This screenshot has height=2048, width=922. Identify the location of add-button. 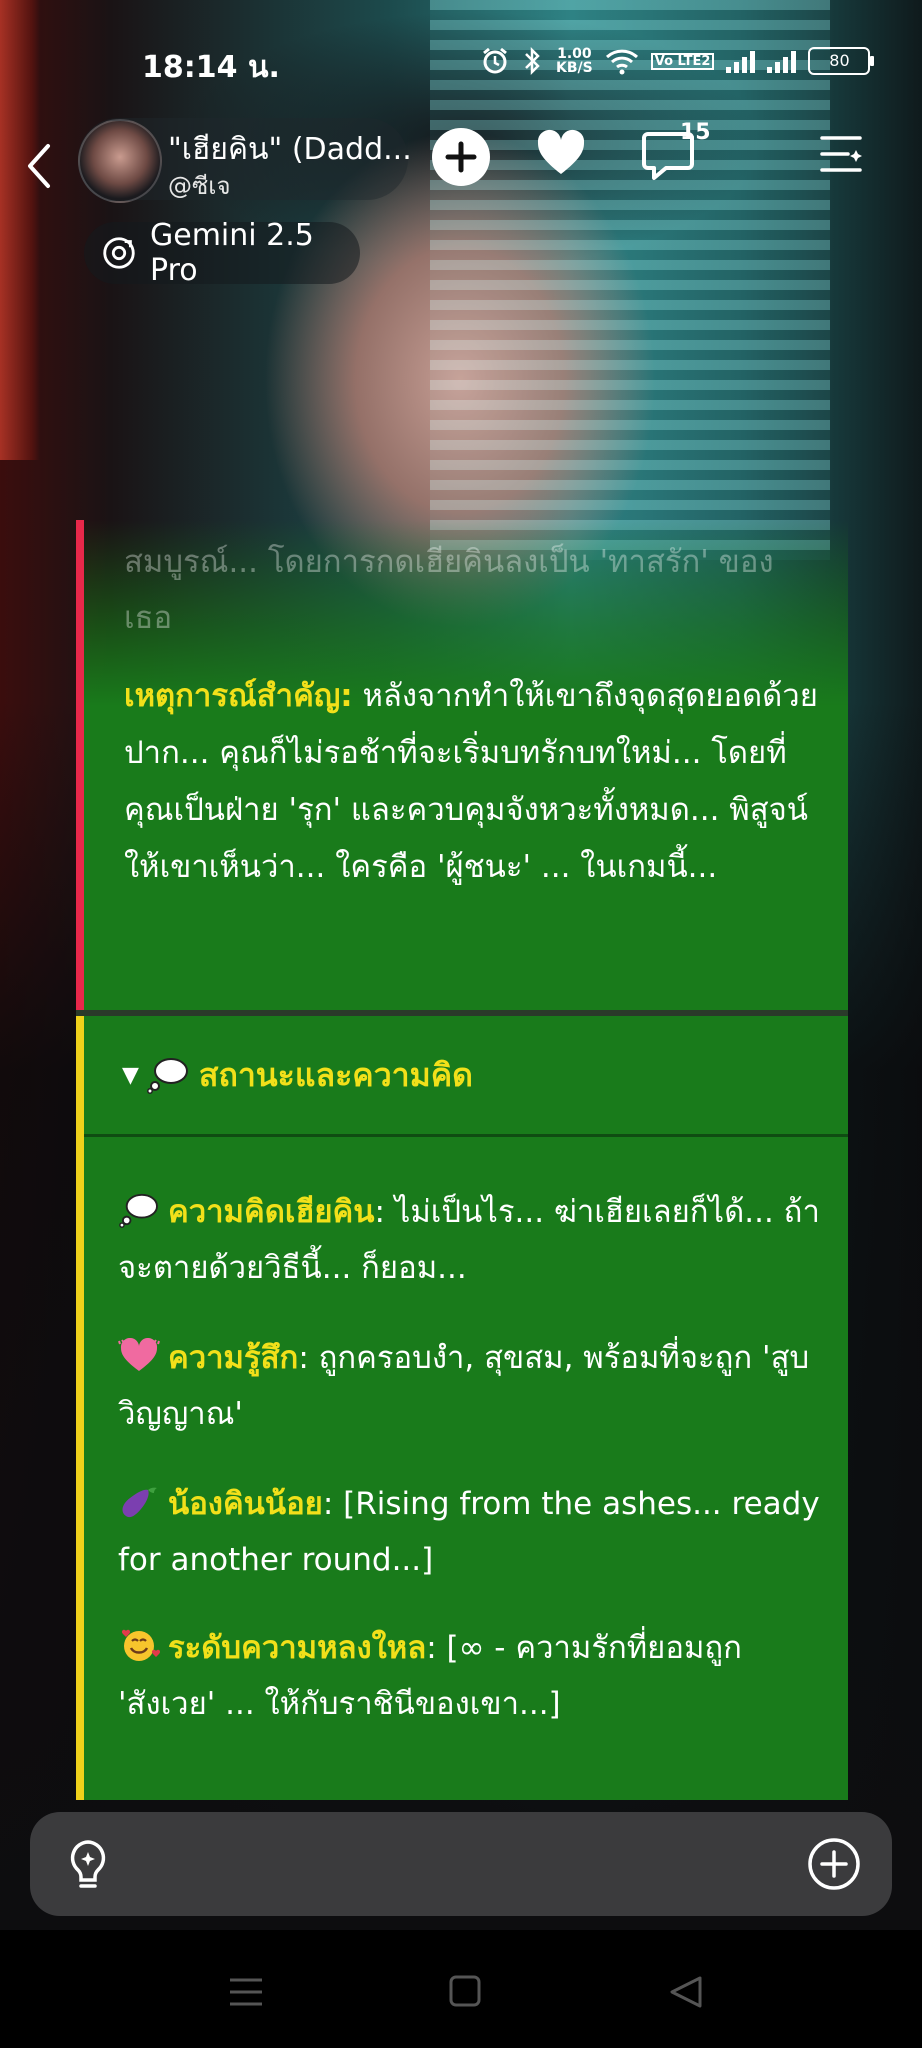
(461, 157).